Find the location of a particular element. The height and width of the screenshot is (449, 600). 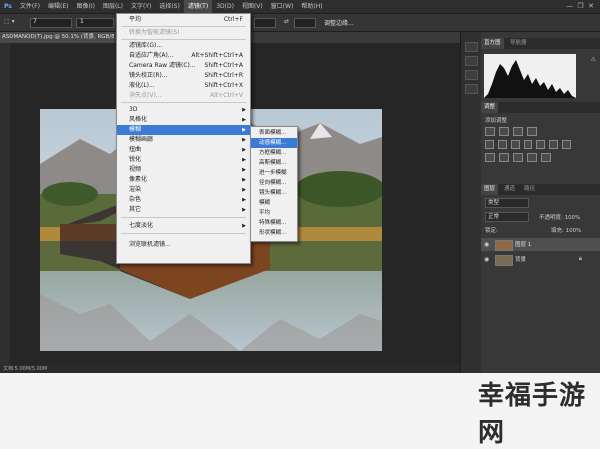

layer-row: ◉ 背景 🔒︎ is located at coordinates (540, 259).